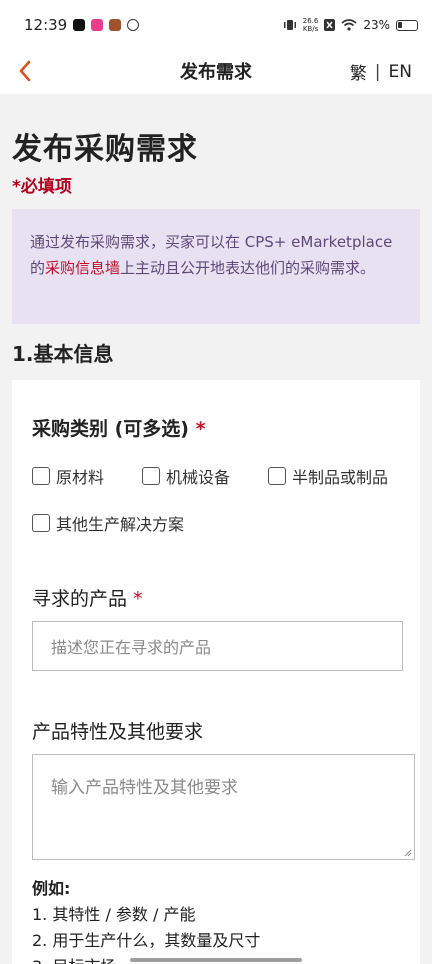 Image resolution: width=432 pixels, height=964 pixels. Describe the element at coordinates (133, 25) in the screenshot. I see `link-app-icon` at that location.